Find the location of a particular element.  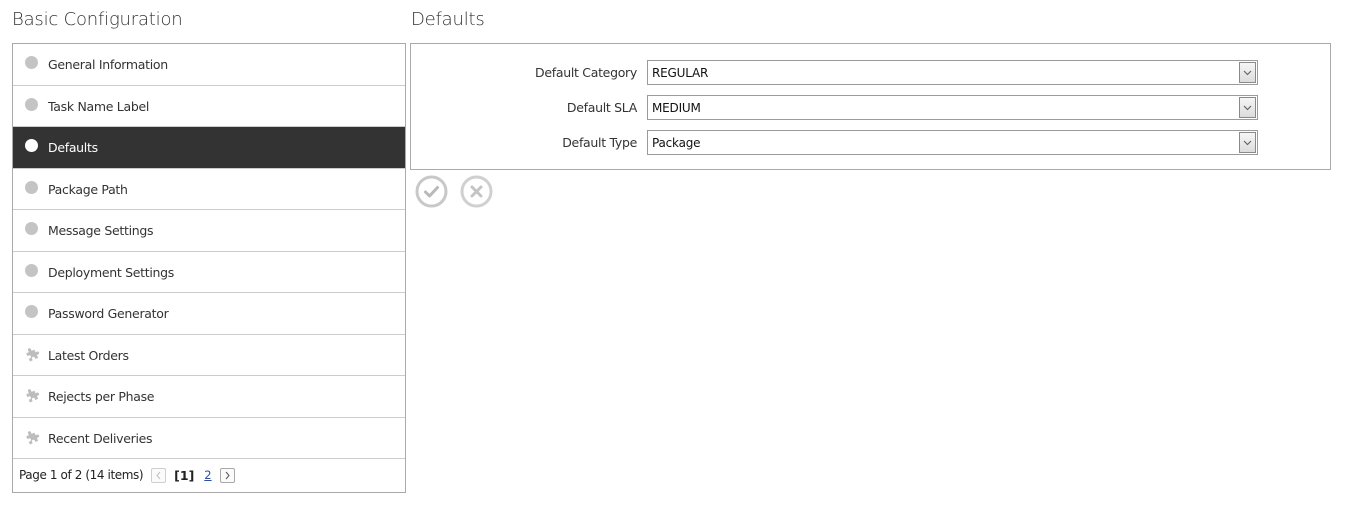

page-2-link: 2 is located at coordinates (207, 475).